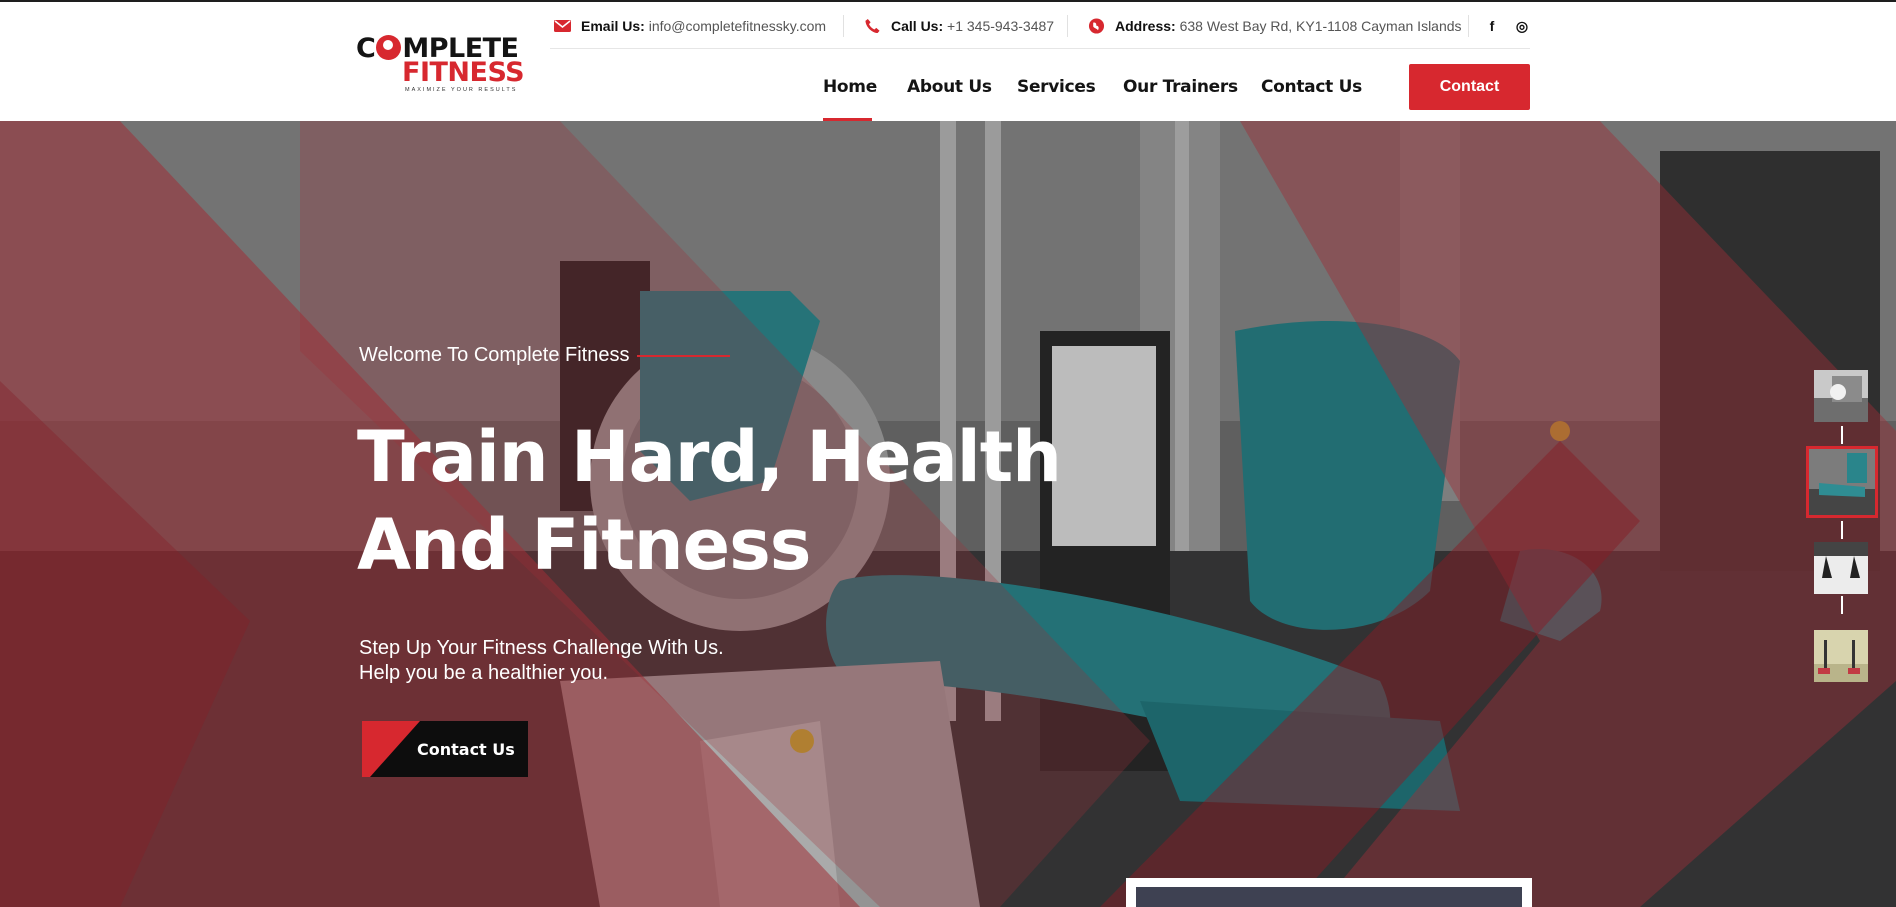 This screenshot has width=1896, height=907. I want to click on hero-title: Train Hard, Health And Fitness, so click(737, 501).